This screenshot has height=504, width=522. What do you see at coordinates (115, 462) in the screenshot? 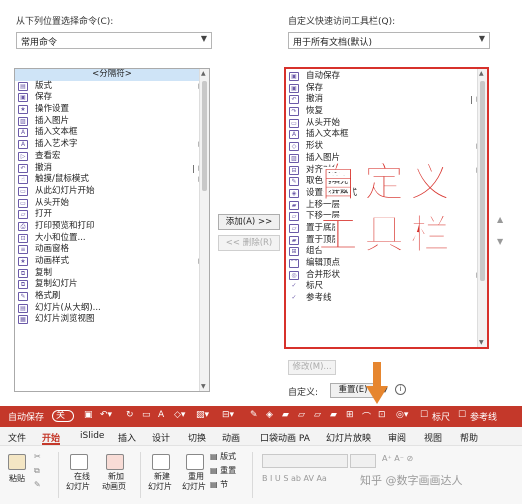
I see `new-animation-page-icon` at bounding box center [115, 462].